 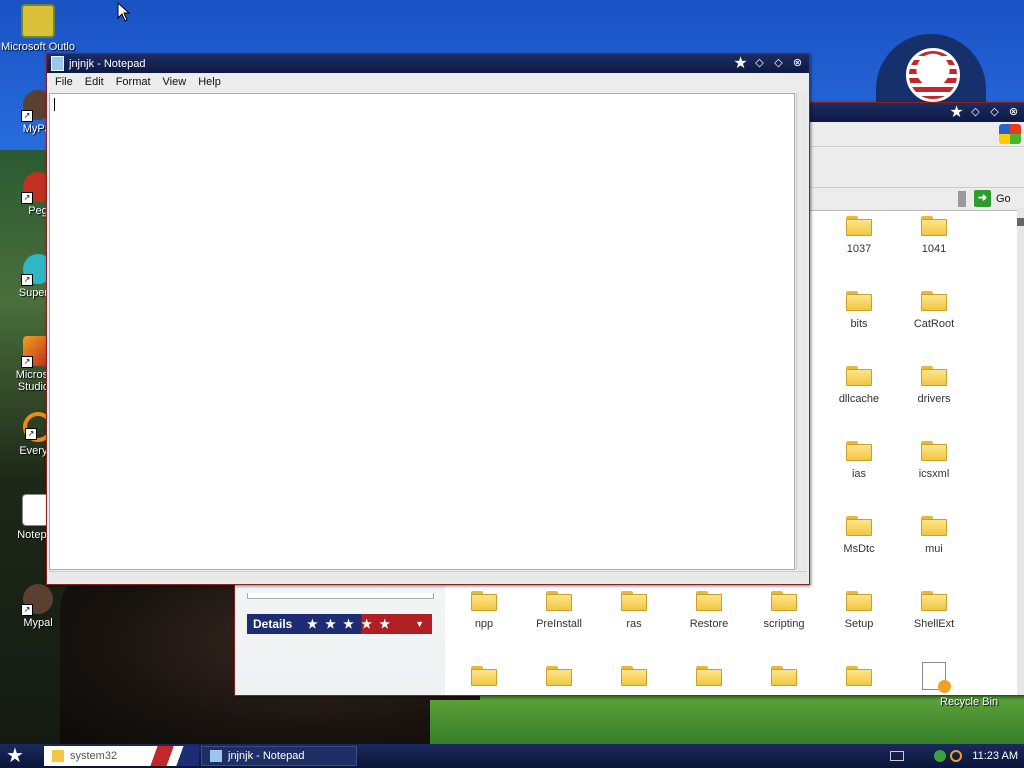 What do you see at coordinates (428, 63) in the screenshot?
I see `notepad-titlebar: jnjnjk - Notepad ★ ◇ ◇ ⊗` at bounding box center [428, 63].